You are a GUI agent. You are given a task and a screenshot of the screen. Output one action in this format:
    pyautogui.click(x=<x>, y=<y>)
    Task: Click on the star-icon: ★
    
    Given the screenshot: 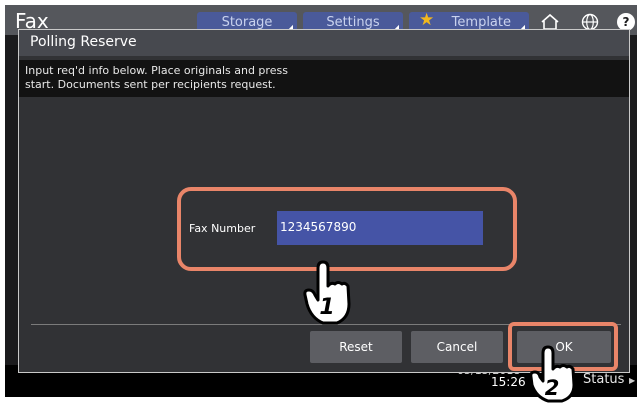 What is the action you would take?
    pyautogui.click(x=426, y=20)
    